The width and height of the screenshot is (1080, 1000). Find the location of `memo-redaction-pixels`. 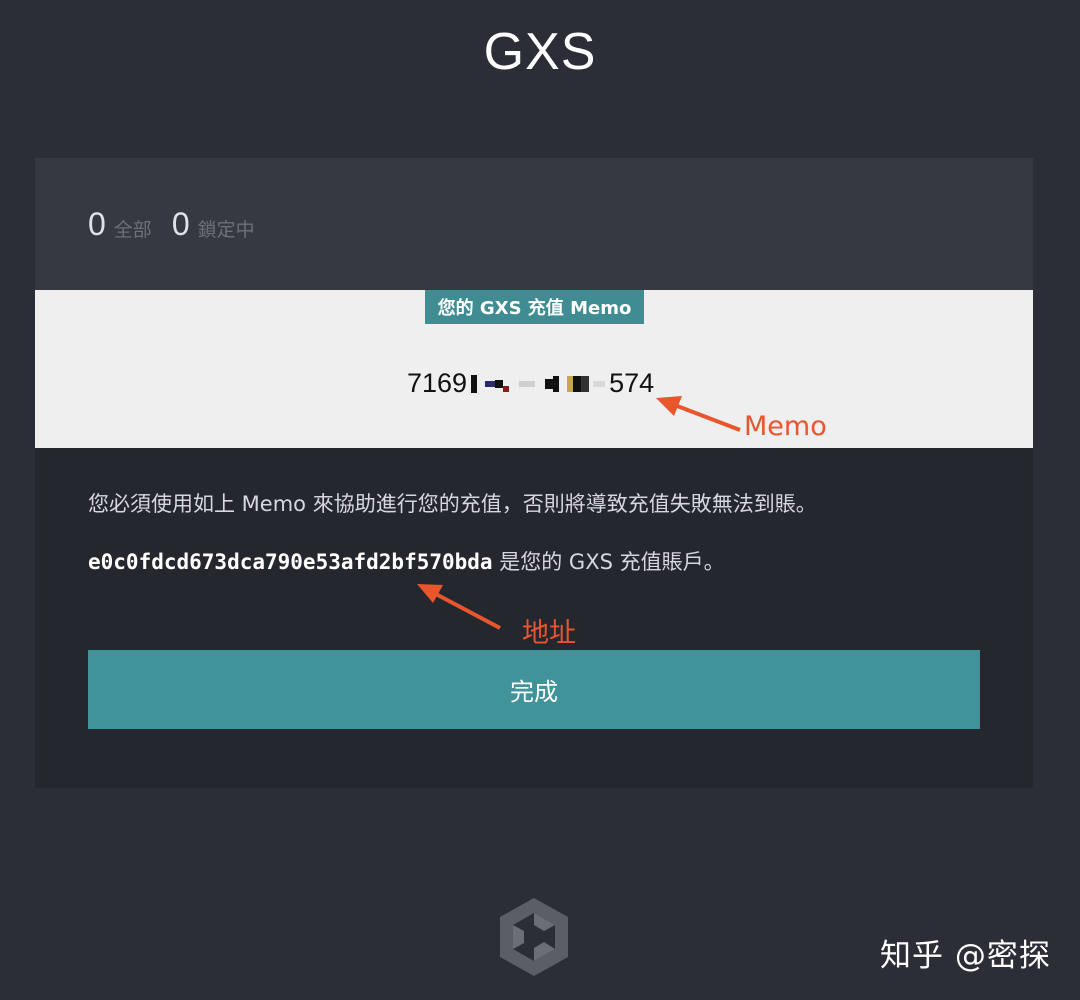

memo-redaction-pixels is located at coordinates (538, 383).